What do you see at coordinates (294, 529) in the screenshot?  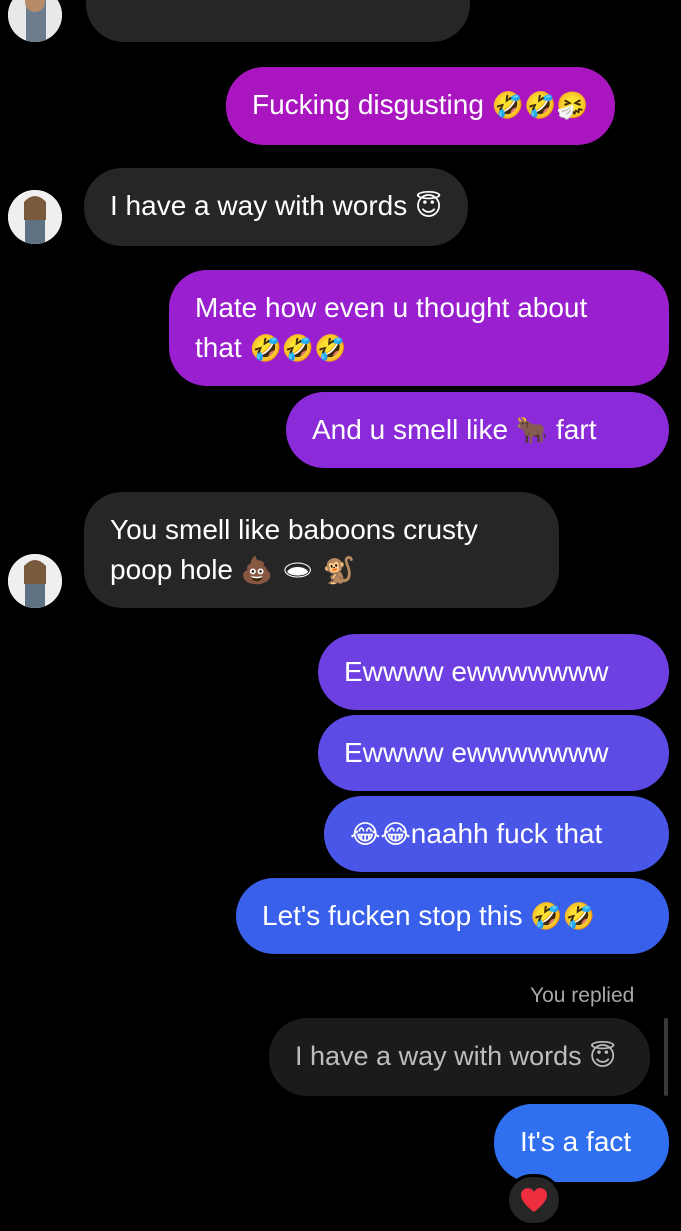 I see `message-text-line: You smell like baboons crusty` at bounding box center [294, 529].